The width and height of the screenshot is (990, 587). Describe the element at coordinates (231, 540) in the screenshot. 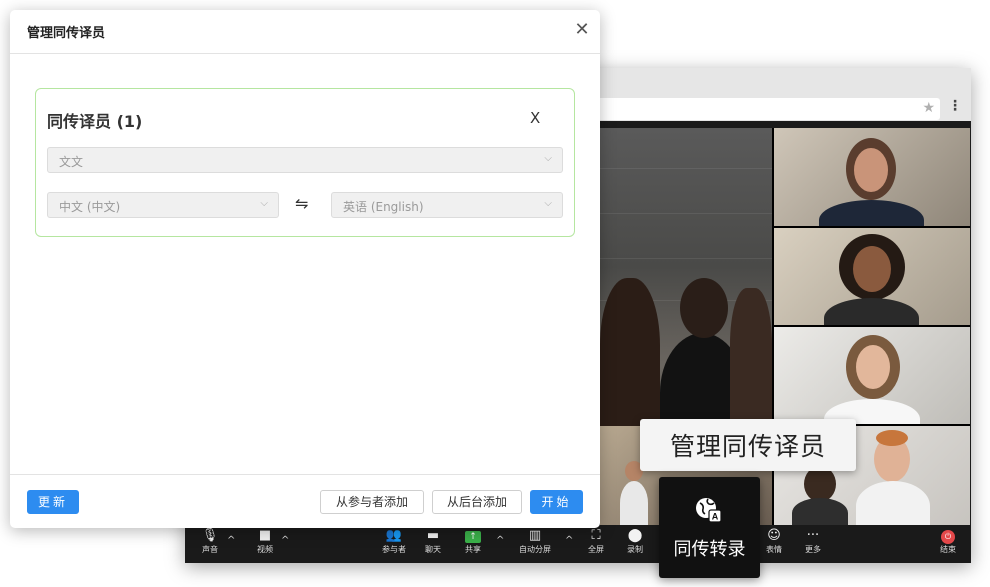

I see `audio-options-caret-icon: ^` at that location.